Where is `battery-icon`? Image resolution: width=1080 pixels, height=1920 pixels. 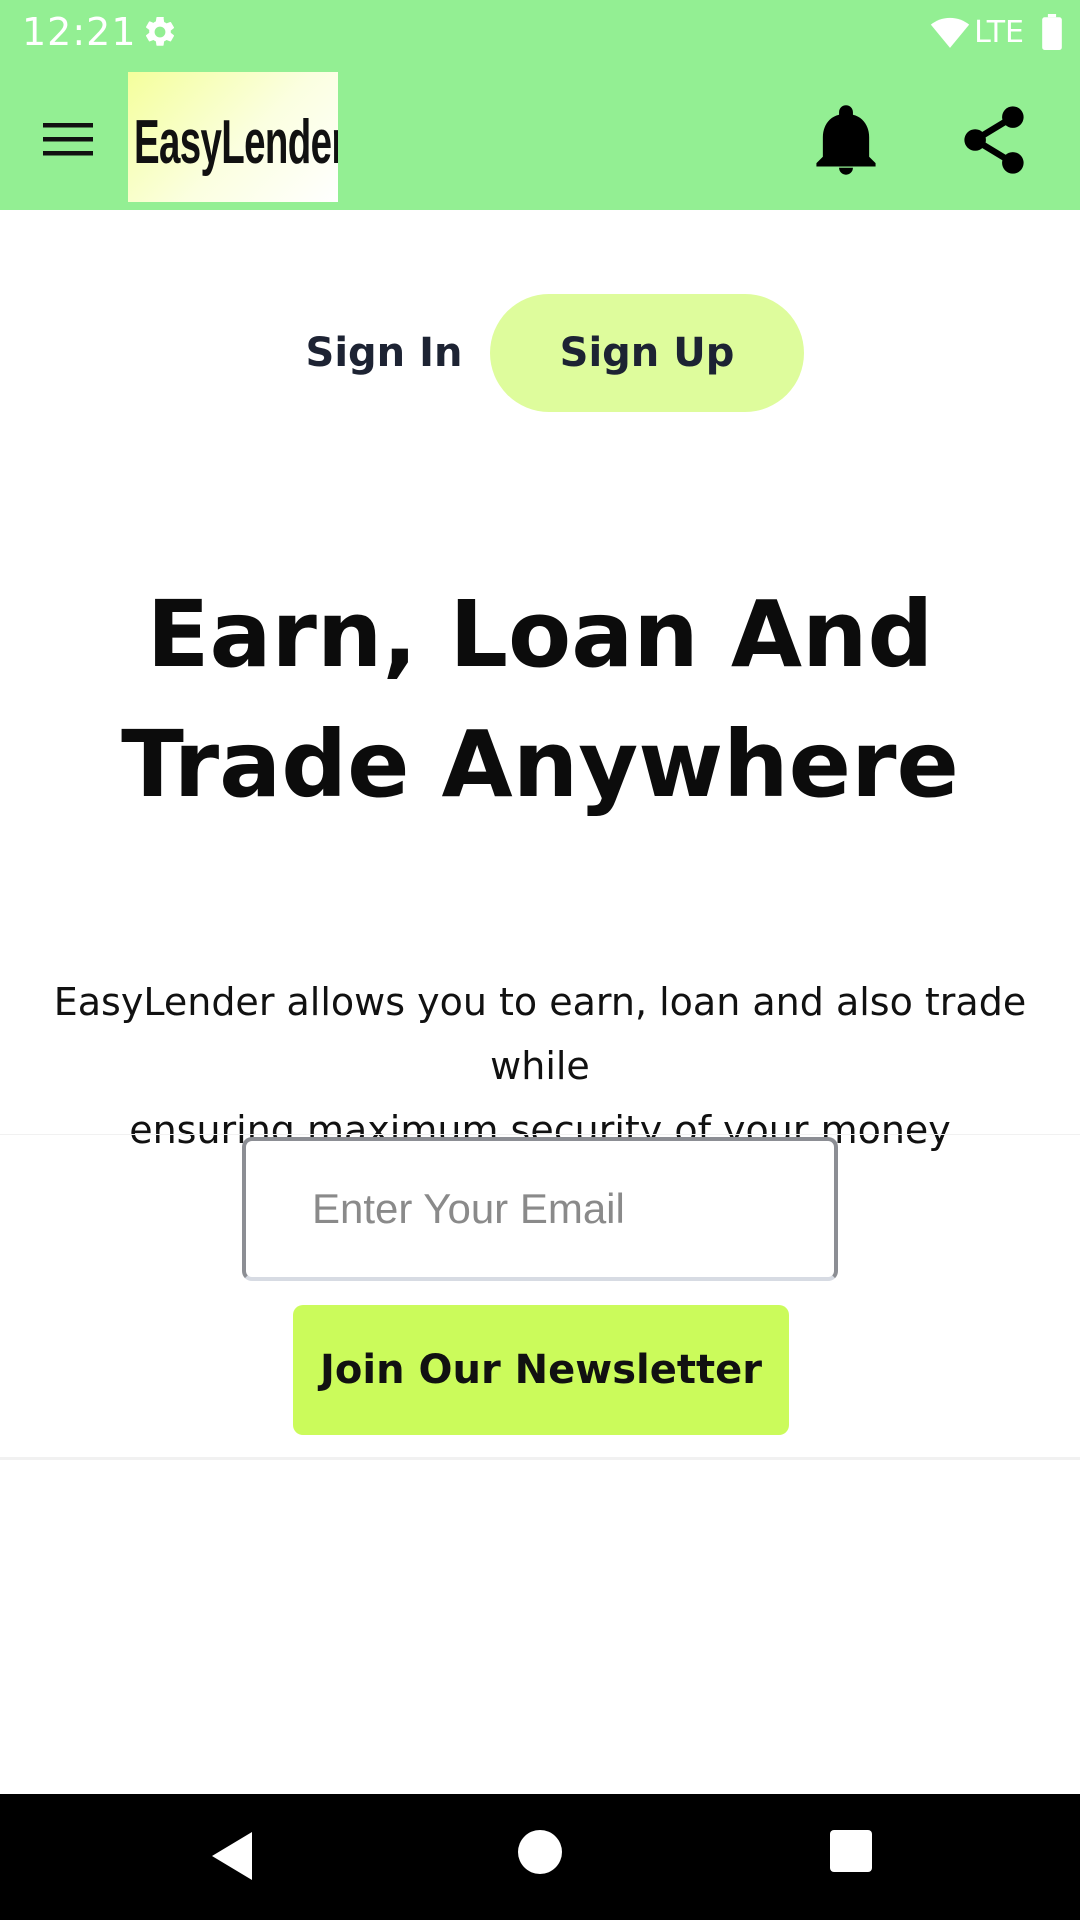
battery-icon is located at coordinates (1052, 32).